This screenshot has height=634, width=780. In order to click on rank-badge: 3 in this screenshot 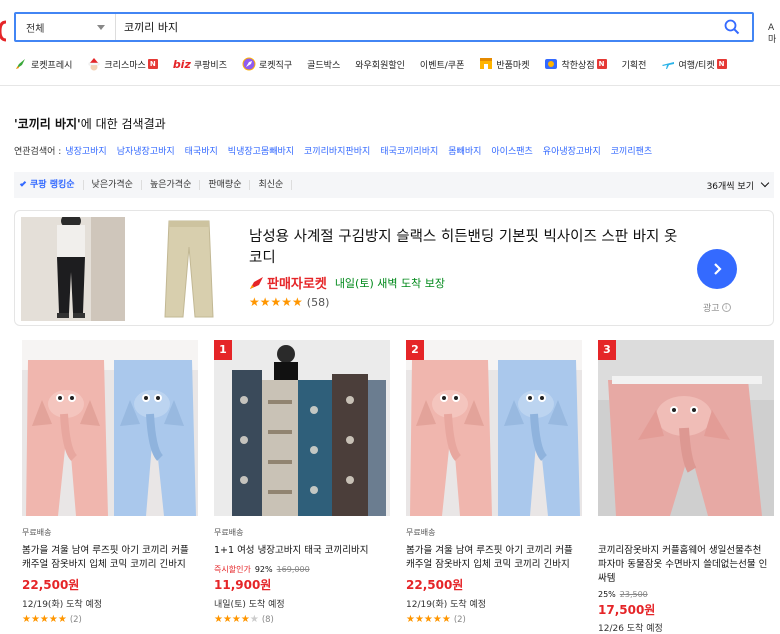, I will do `click(607, 350)`.